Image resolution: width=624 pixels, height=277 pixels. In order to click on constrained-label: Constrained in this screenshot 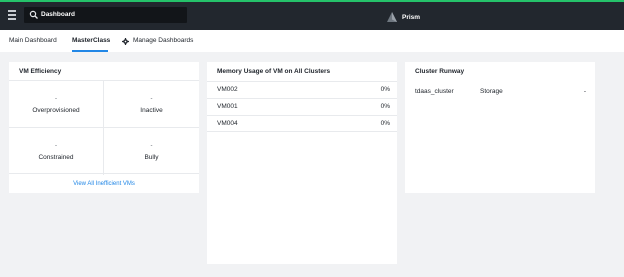, I will do `click(56, 157)`.